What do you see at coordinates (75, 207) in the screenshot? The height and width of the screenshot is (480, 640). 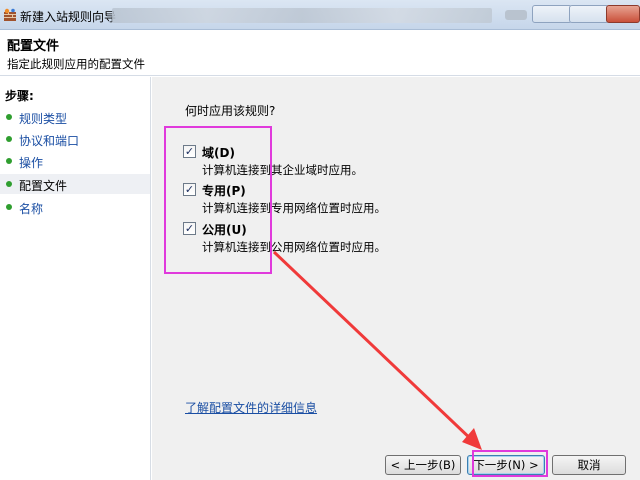 I see `step-name: 名称` at bounding box center [75, 207].